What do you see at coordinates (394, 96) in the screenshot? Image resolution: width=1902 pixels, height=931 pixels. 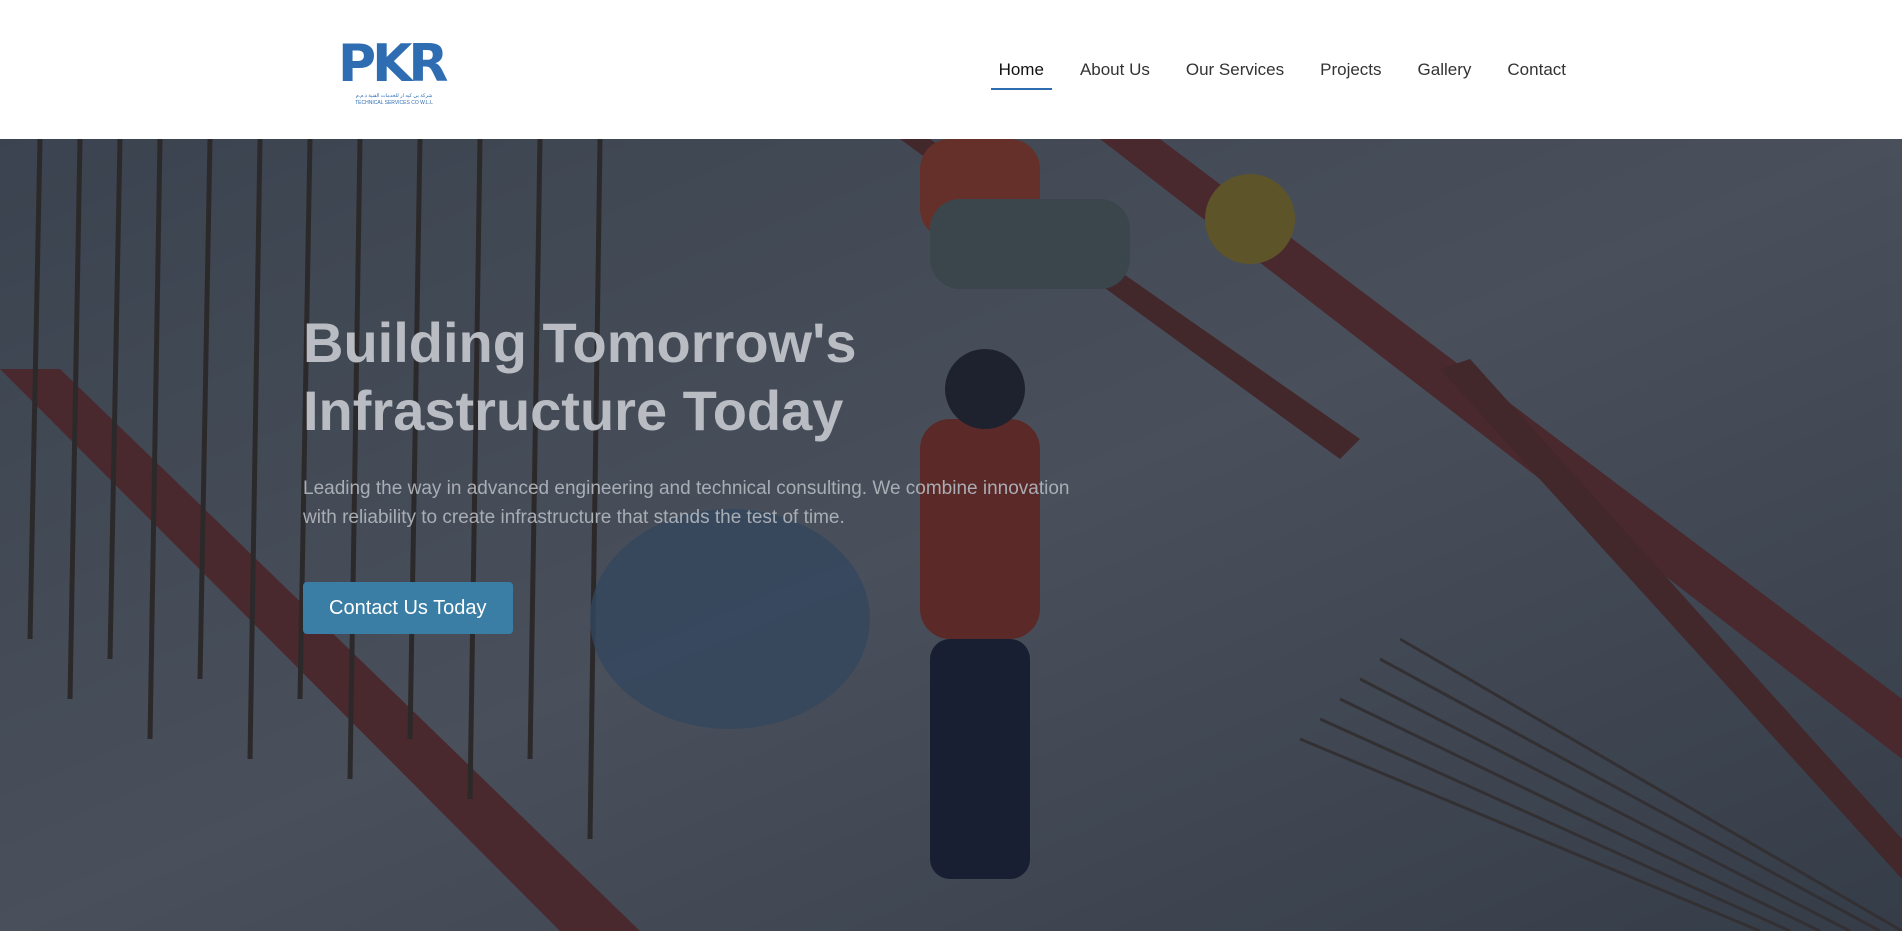 I see `logo-tagline-arabic: شركة بي كيه آر للخدمات الفنية ذ.م.م` at bounding box center [394, 96].